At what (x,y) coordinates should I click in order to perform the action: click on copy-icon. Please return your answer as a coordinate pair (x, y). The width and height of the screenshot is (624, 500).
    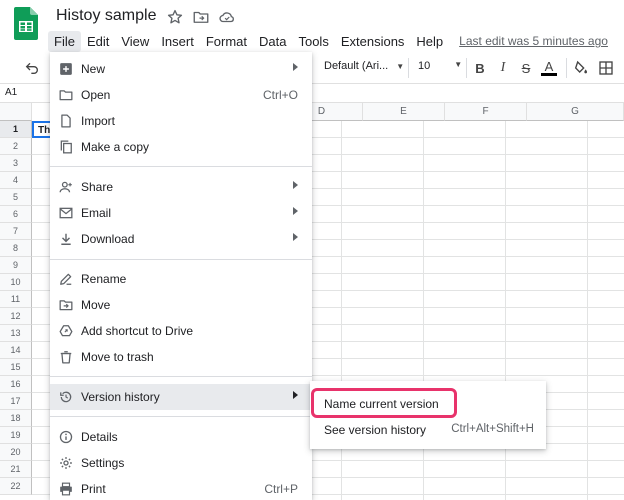
    Looking at the image, I should click on (66, 147).